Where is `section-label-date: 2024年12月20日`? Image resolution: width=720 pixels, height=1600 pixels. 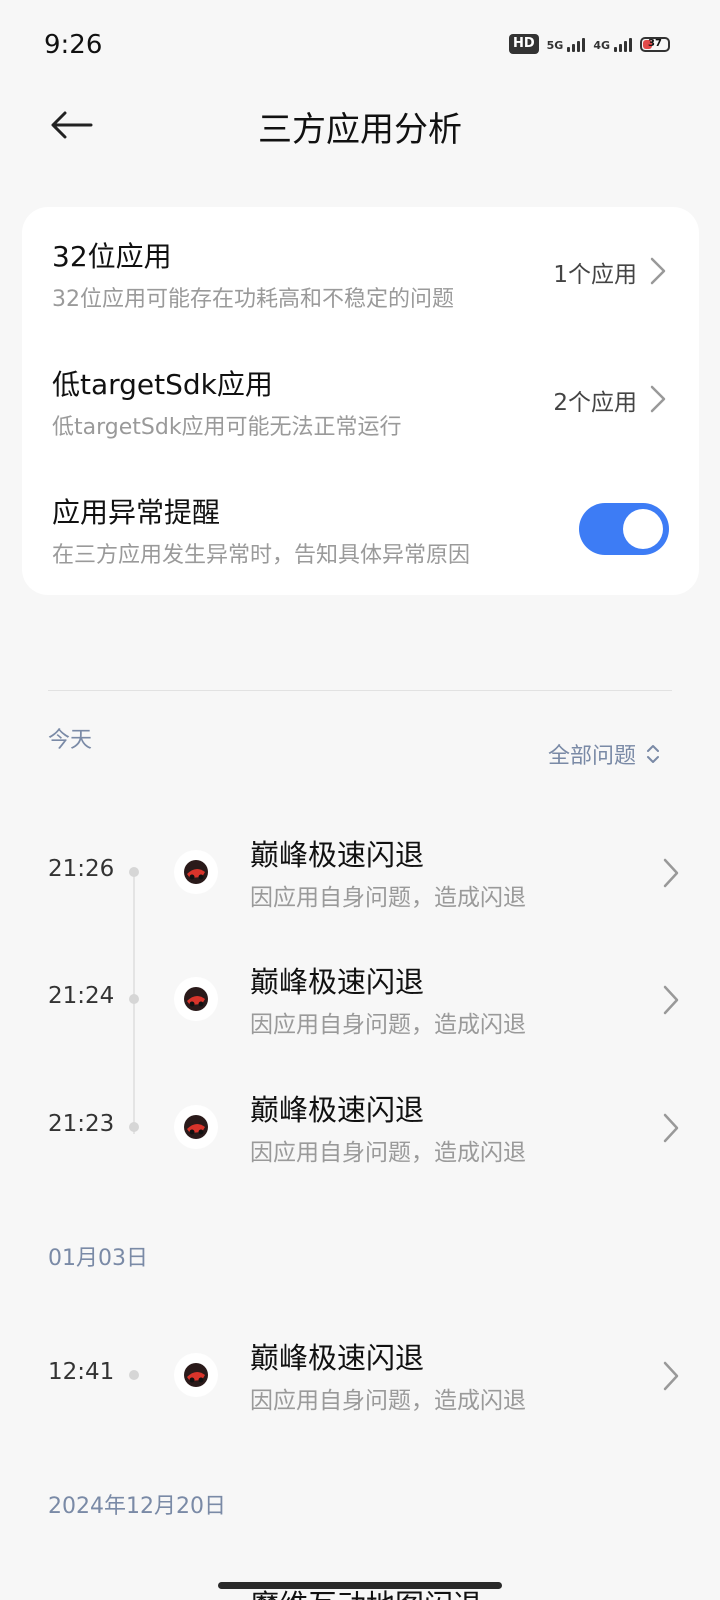 section-label-date: 2024年12月20日 is located at coordinates (137, 1506).